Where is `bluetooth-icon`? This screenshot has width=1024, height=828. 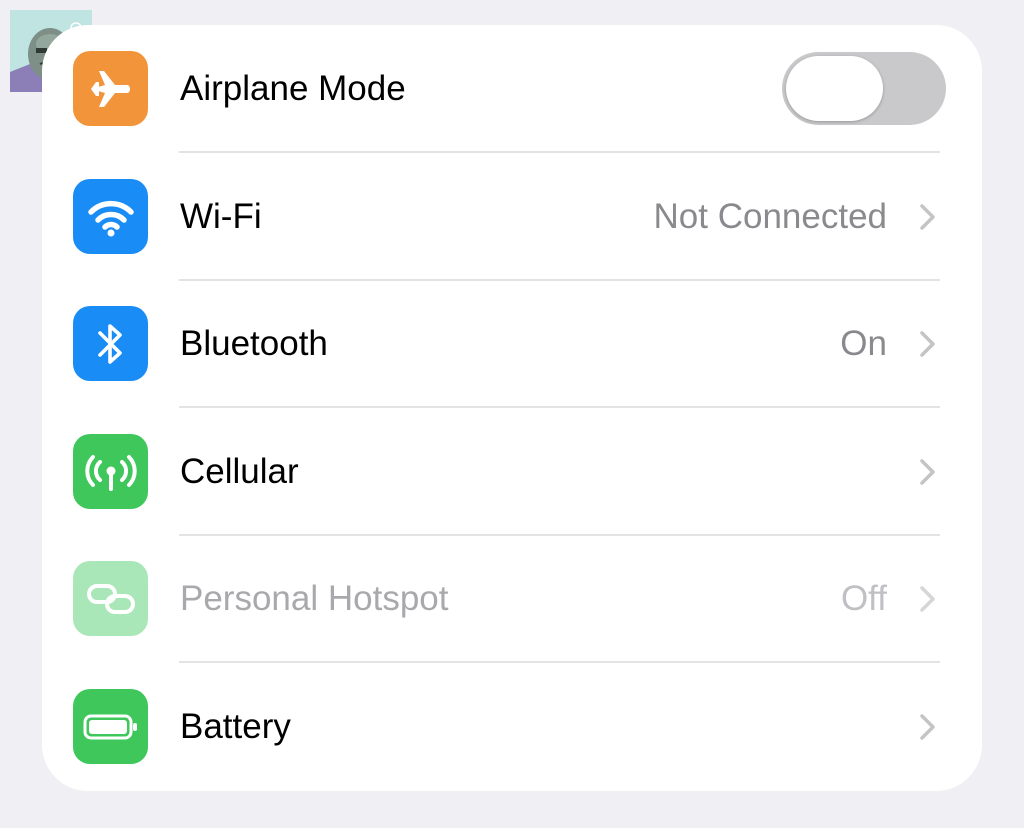
bluetooth-icon is located at coordinates (110, 343).